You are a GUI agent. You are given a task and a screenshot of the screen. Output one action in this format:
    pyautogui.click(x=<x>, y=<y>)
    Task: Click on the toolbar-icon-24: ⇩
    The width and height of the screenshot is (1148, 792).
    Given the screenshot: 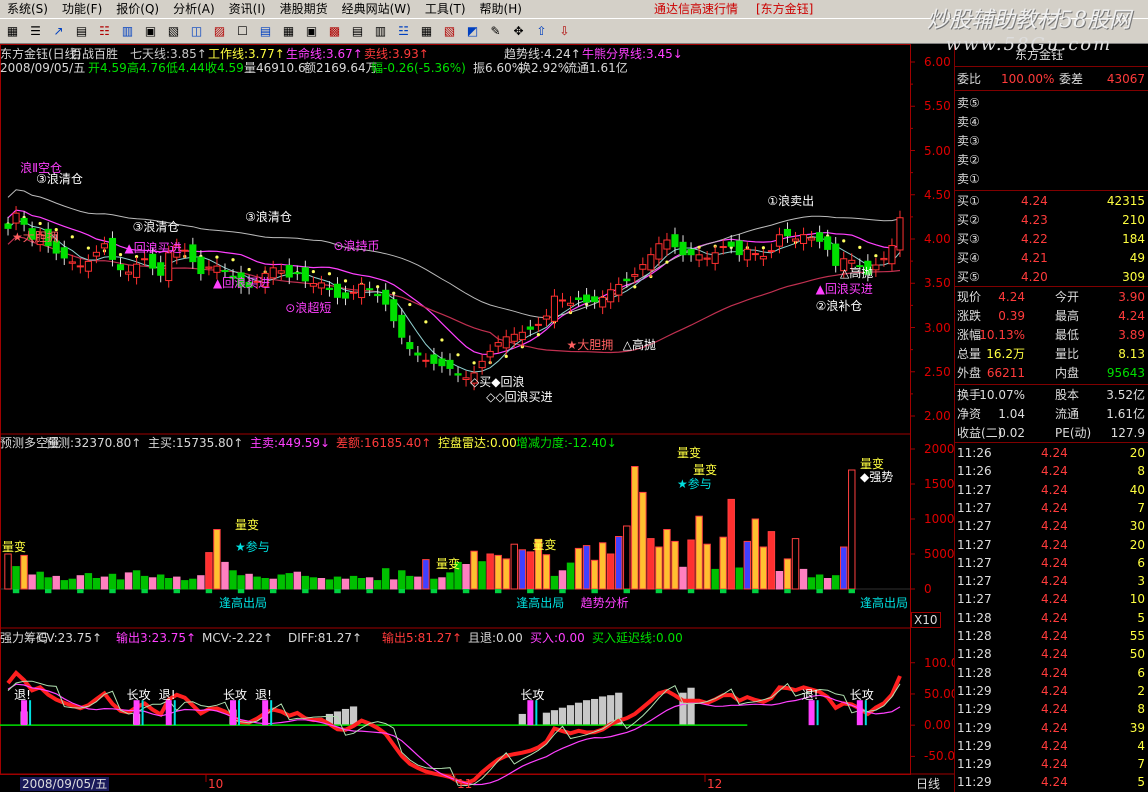 What is the action you would take?
    pyautogui.click(x=564, y=31)
    